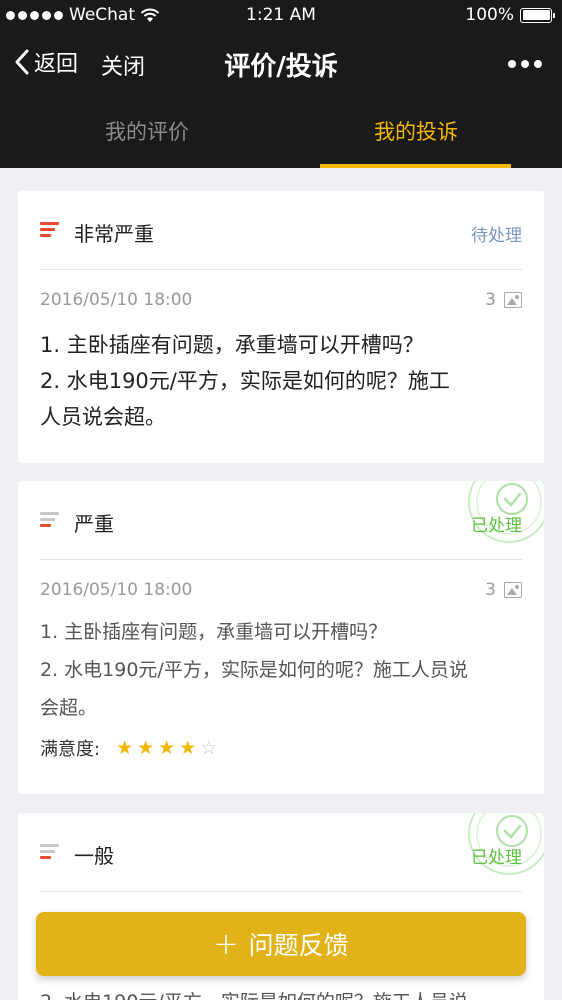 Image resolution: width=562 pixels, height=1000 pixels. I want to click on navigation-bar: 返回 关闭 评价/投诉, so click(281, 64).